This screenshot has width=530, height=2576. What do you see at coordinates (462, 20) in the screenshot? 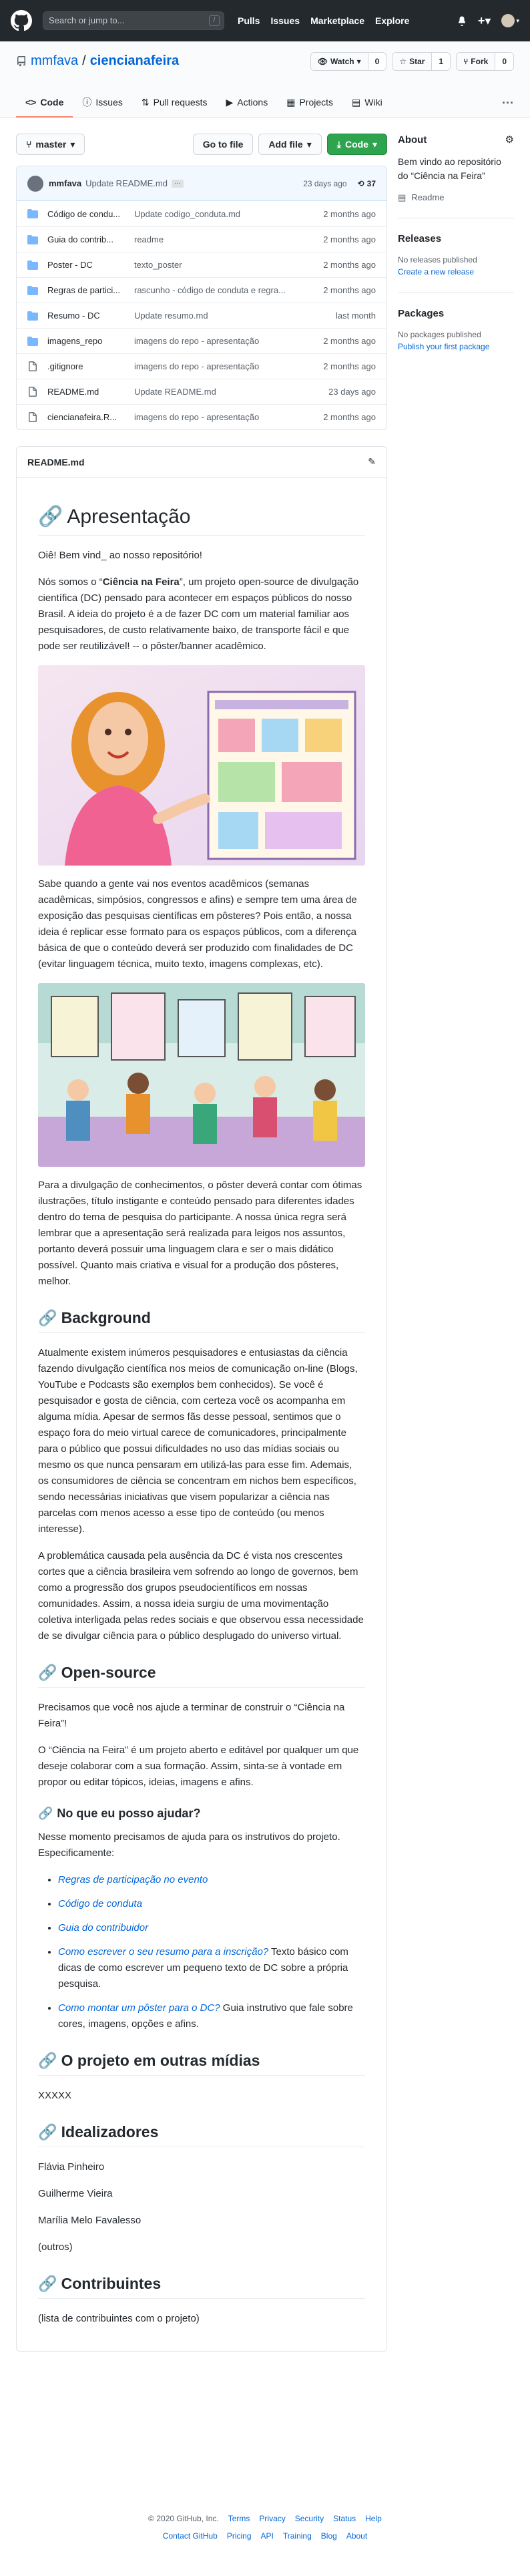
I see `bell-icon` at bounding box center [462, 20].